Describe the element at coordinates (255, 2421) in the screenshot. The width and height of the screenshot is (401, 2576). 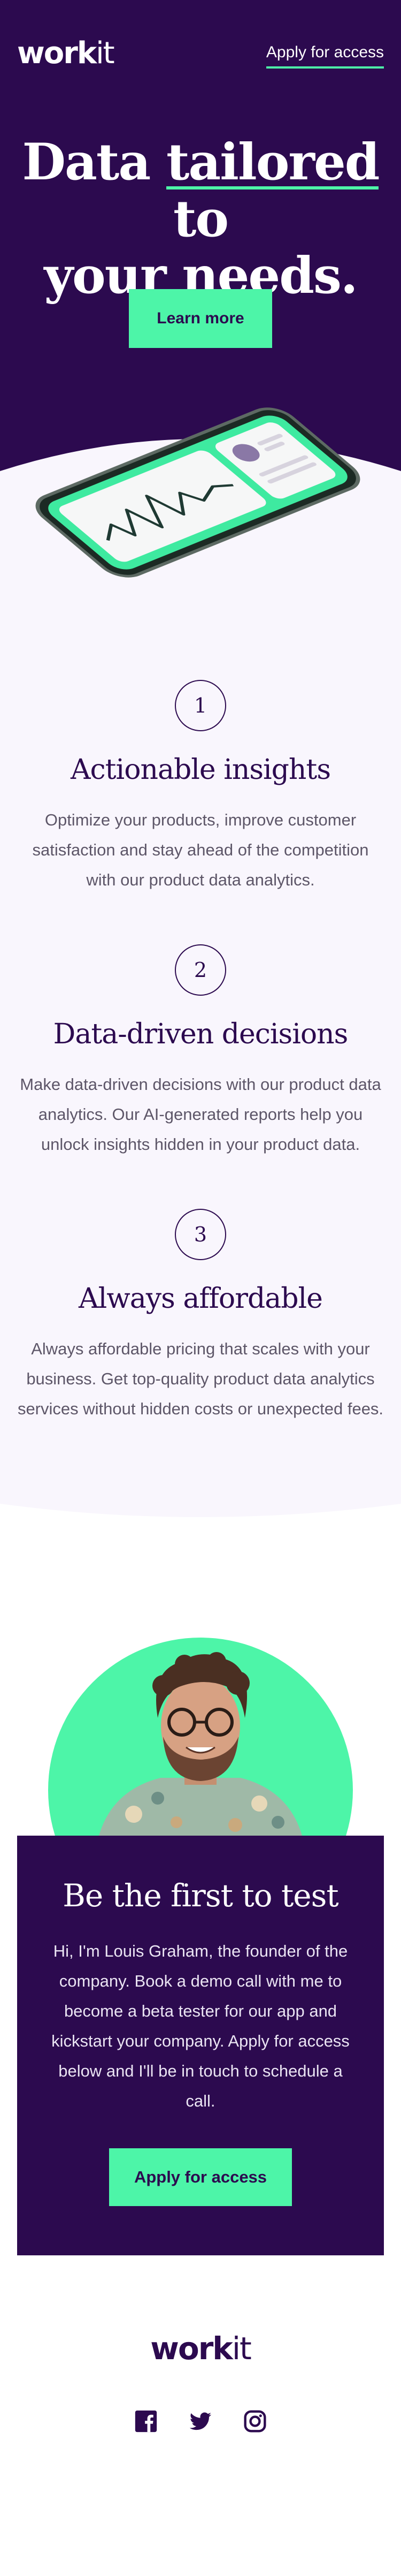
I see `instagram-icon` at that location.